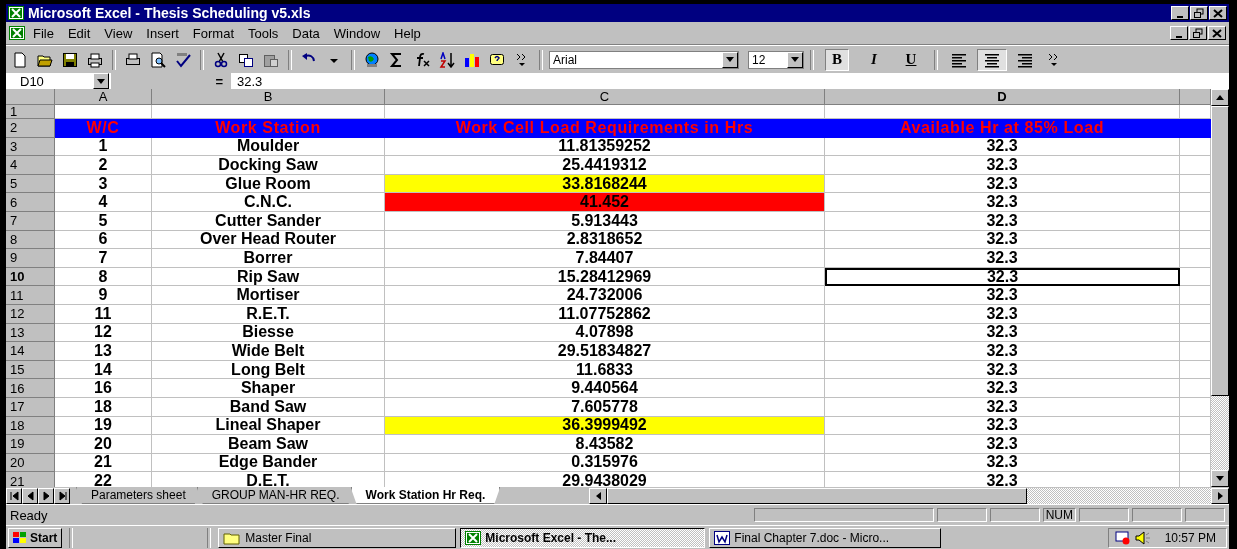 The width and height of the screenshot is (1237, 549). Describe the element at coordinates (605, 128) in the screenshot. I see `header-cell: Work Cell Load Requirements in Hrs` at that location.